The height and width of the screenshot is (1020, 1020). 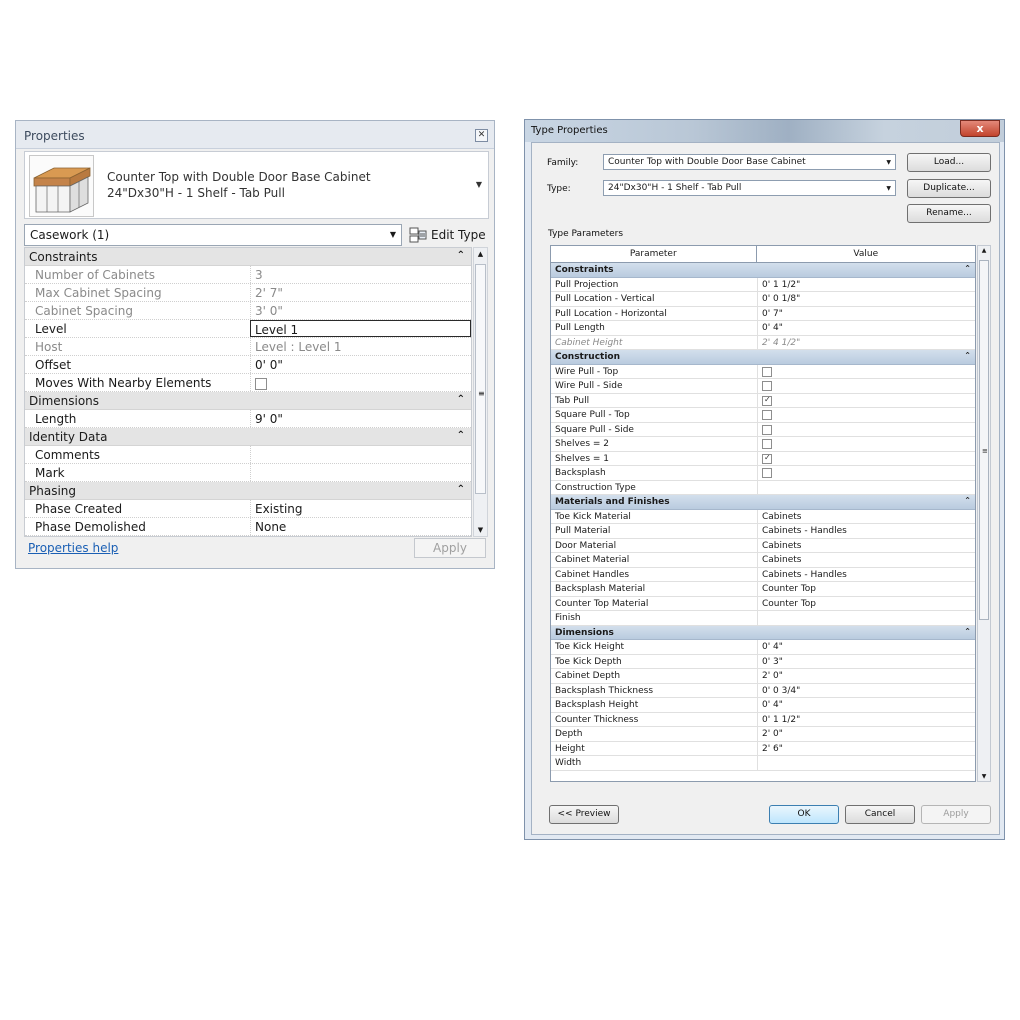 What do you see at coordinates (360, 418) in the screenshot?
I see `property-value: 9' 0"` at bounding box center [360, 418].